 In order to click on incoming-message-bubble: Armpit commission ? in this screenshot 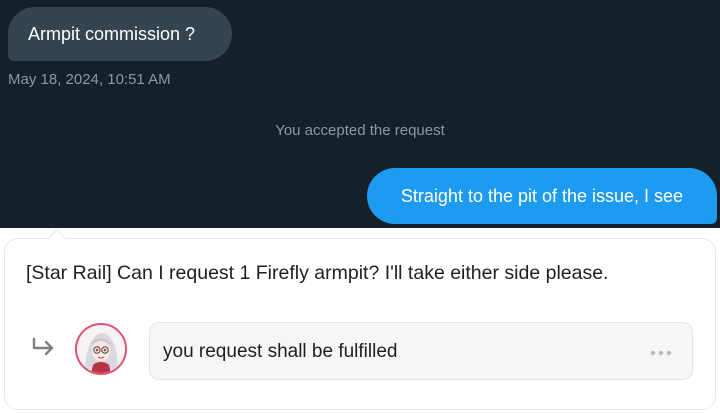, I will do `click(120, 34)`.